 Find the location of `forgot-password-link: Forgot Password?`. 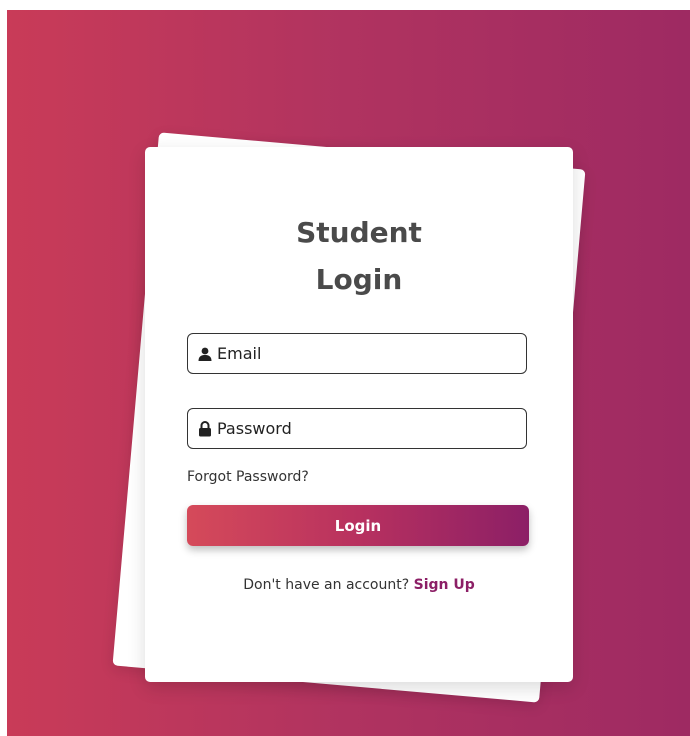

forgot-password-link: Forgot Password? is located at coordinates (248, 477).